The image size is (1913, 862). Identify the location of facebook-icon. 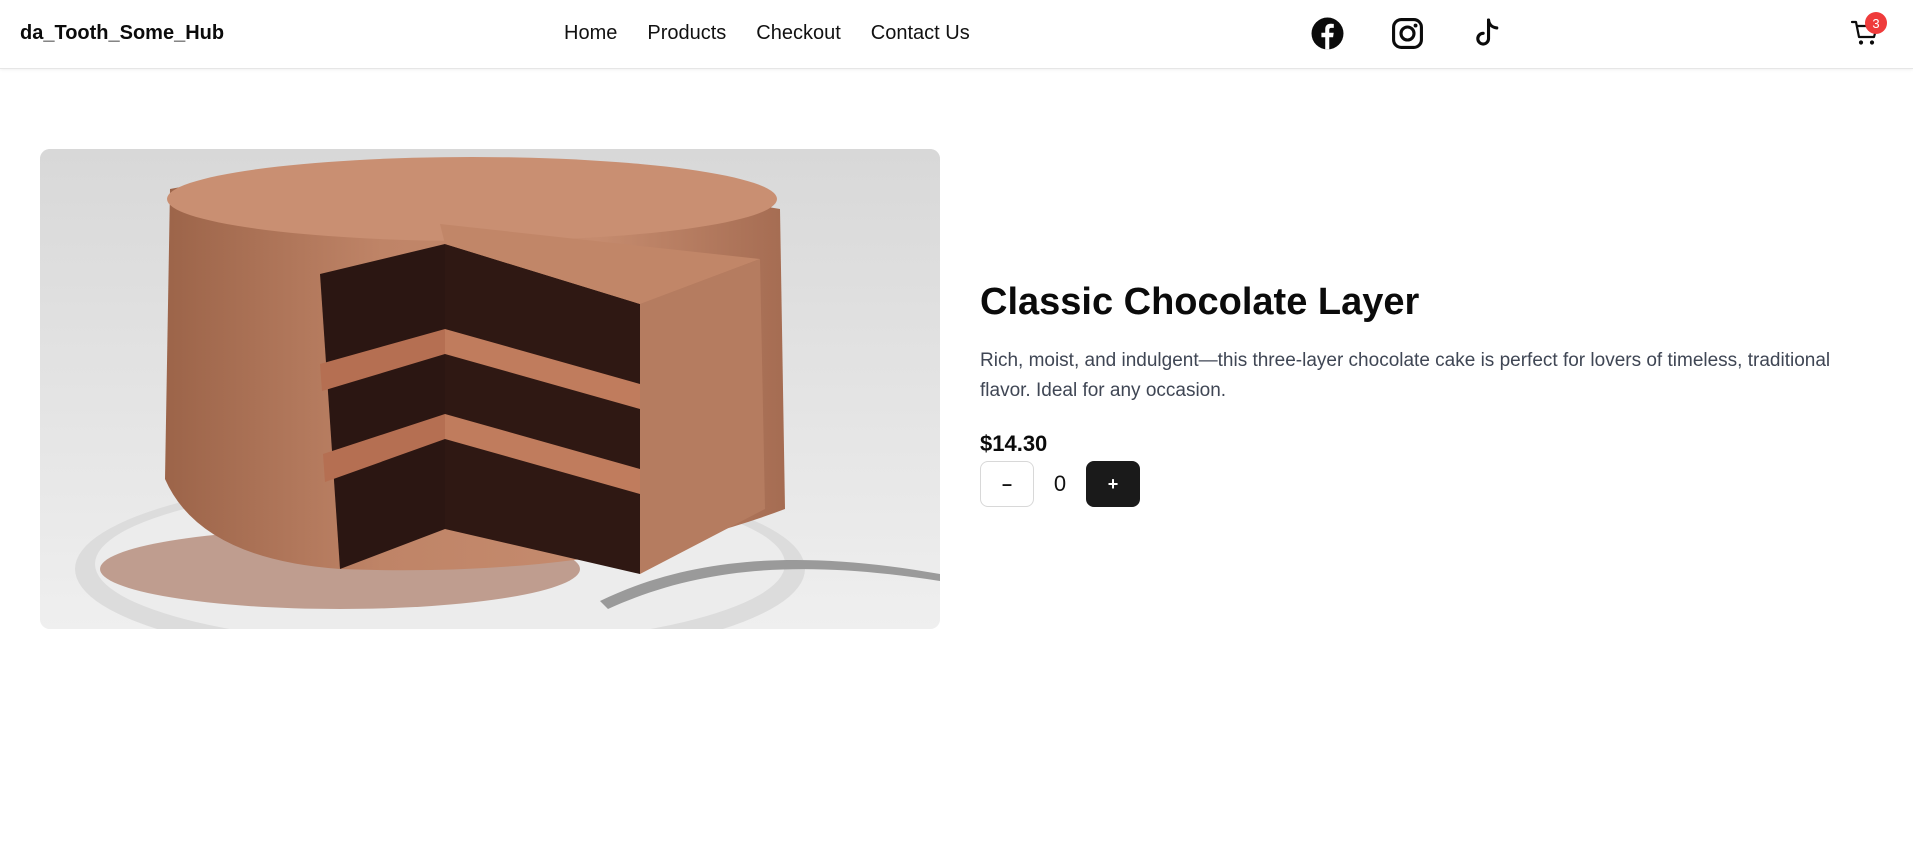
(1327, 33).